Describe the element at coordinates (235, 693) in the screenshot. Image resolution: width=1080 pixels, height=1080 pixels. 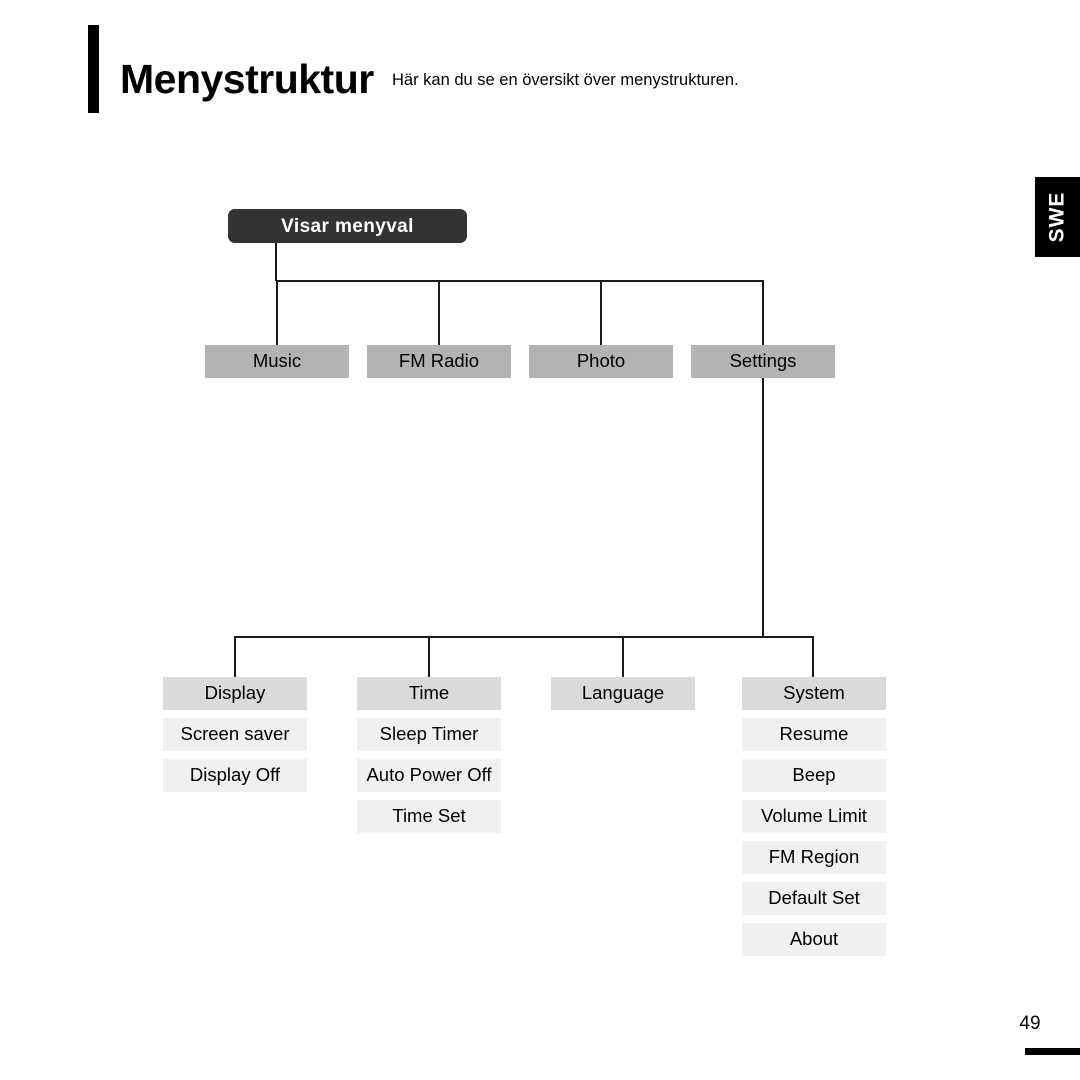
I see `tree-node-display: Display` at that location.